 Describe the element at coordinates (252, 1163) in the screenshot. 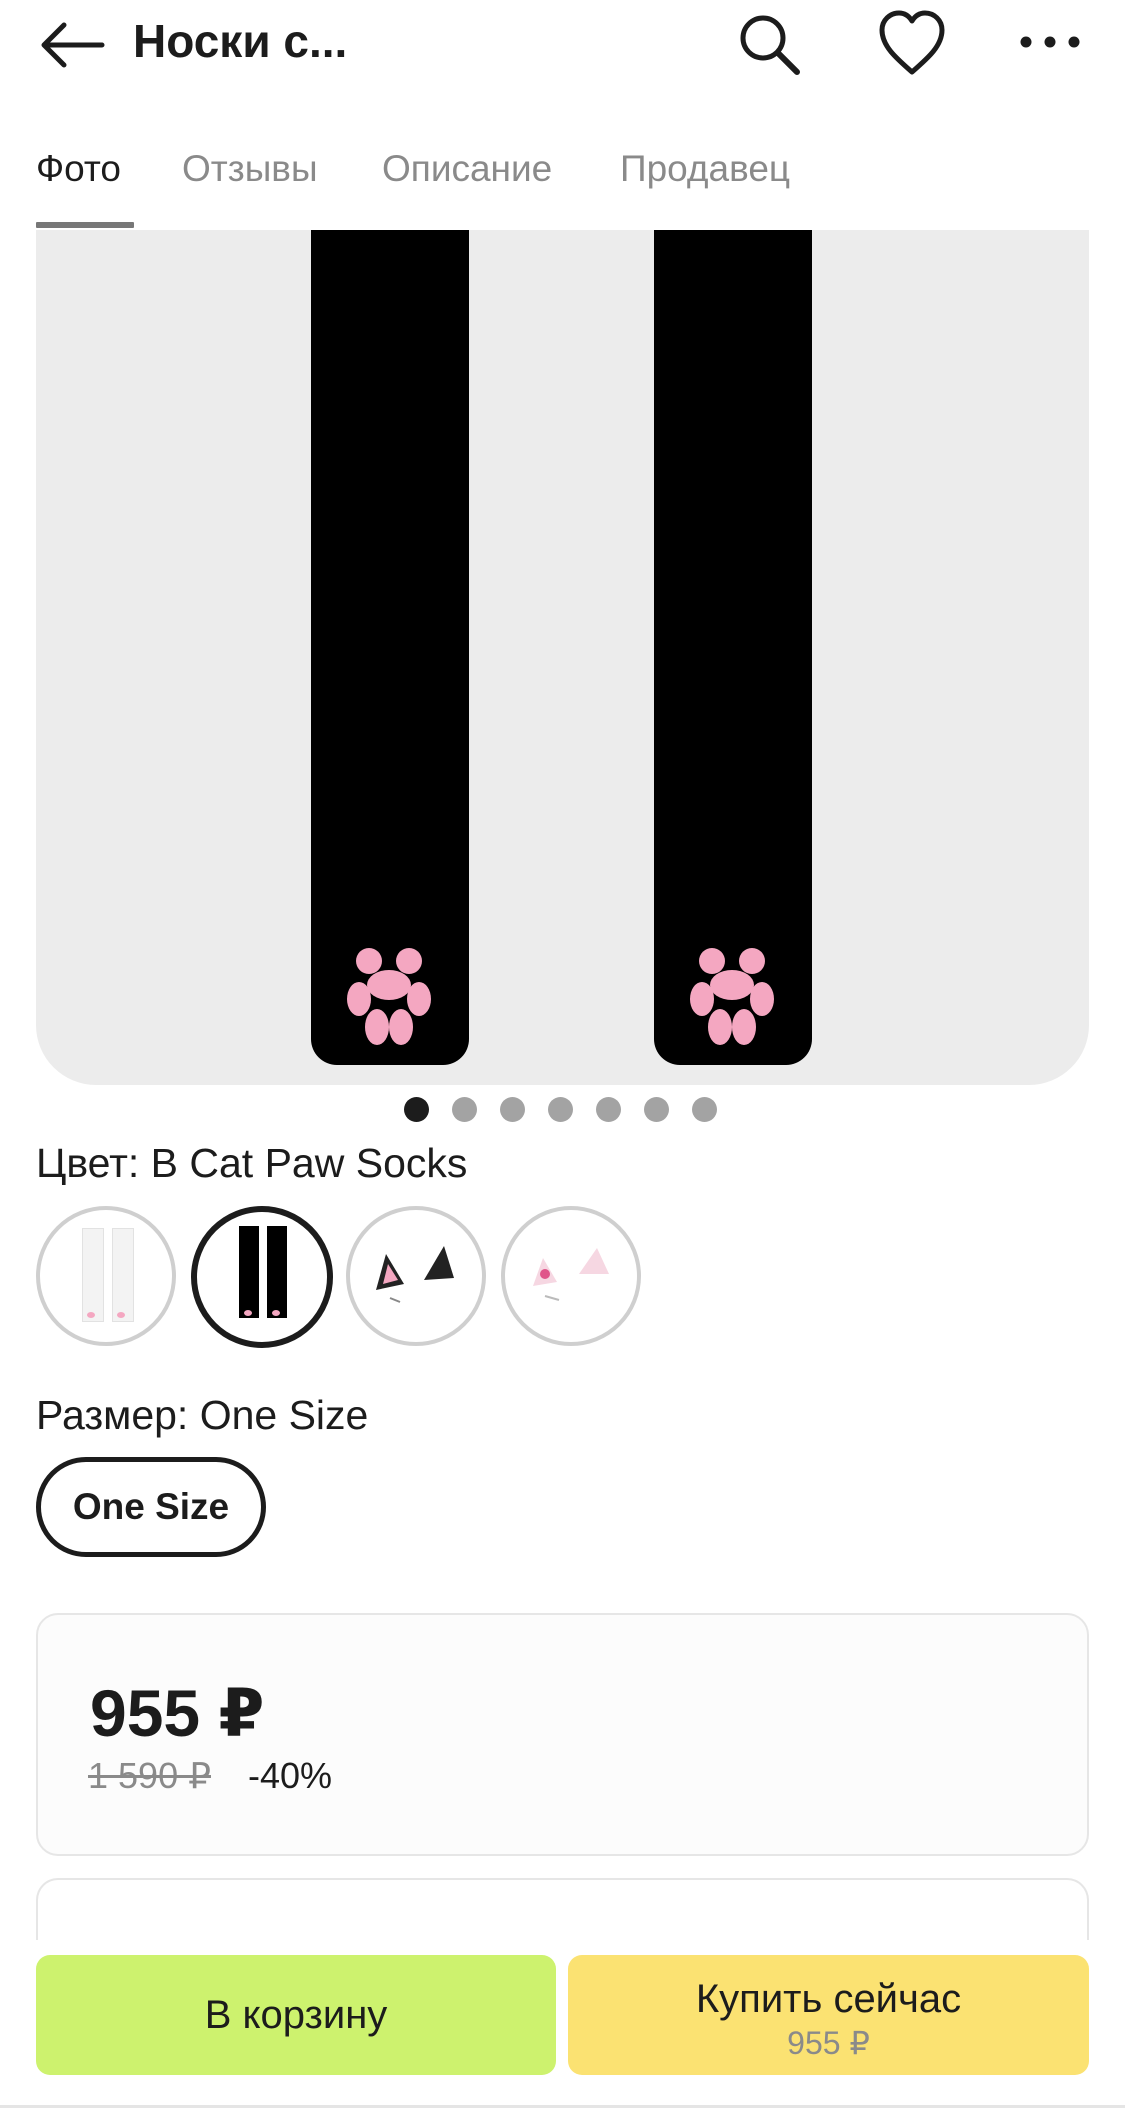

I see `color-label: Цвет: B Cat Paw Socks` at that location.